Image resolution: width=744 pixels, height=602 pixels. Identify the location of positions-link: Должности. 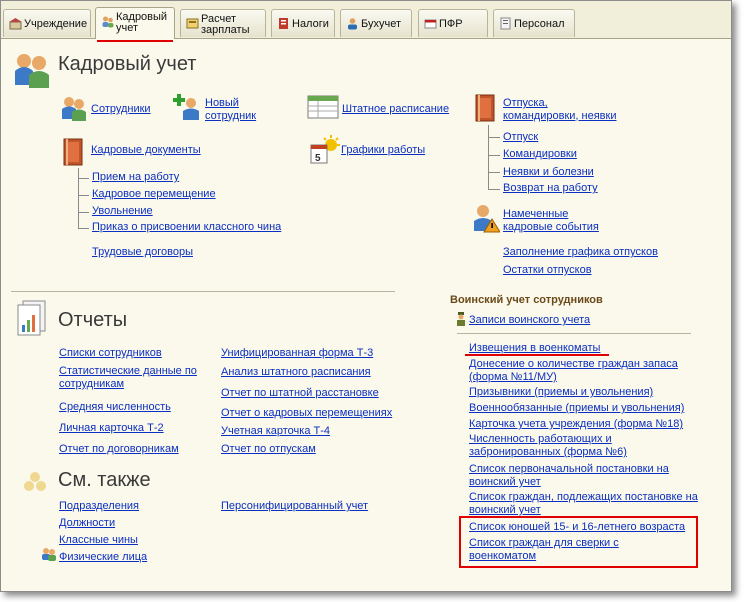
(87, 523).